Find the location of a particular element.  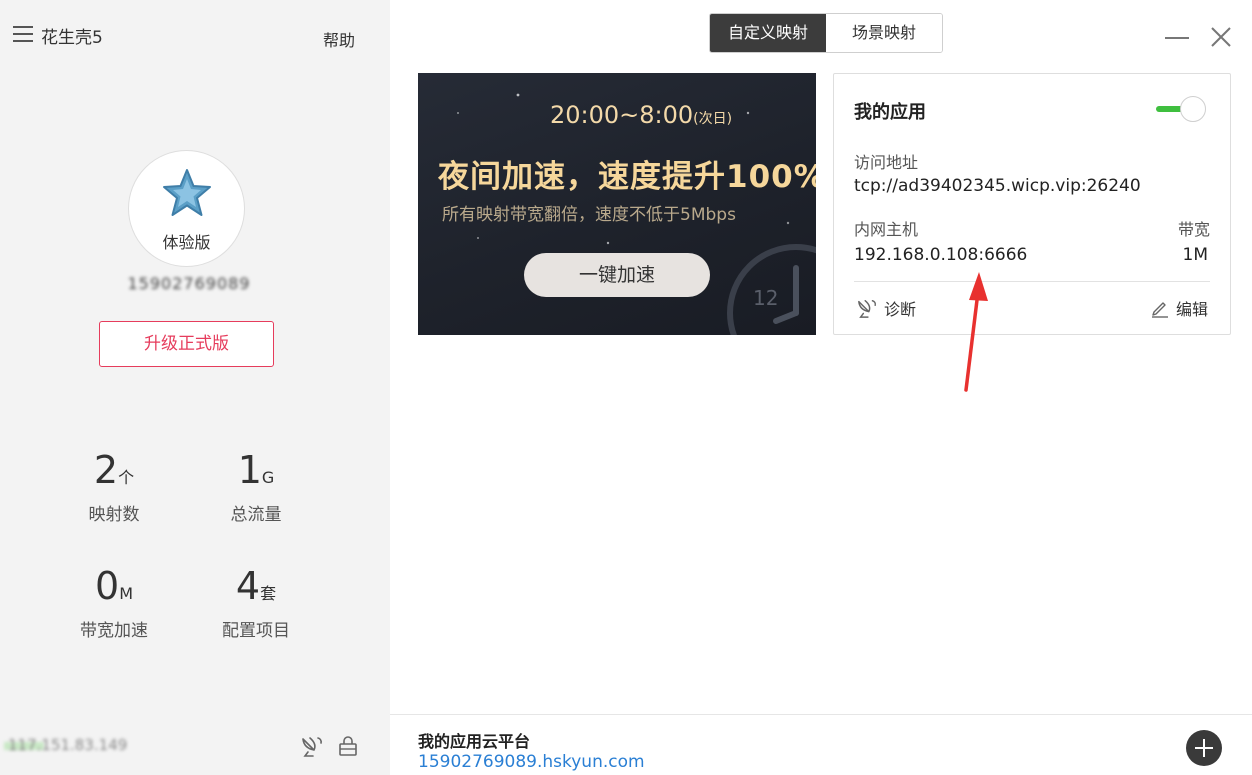

access-address-label: 访问地址 is located at coordinates (886, 162).